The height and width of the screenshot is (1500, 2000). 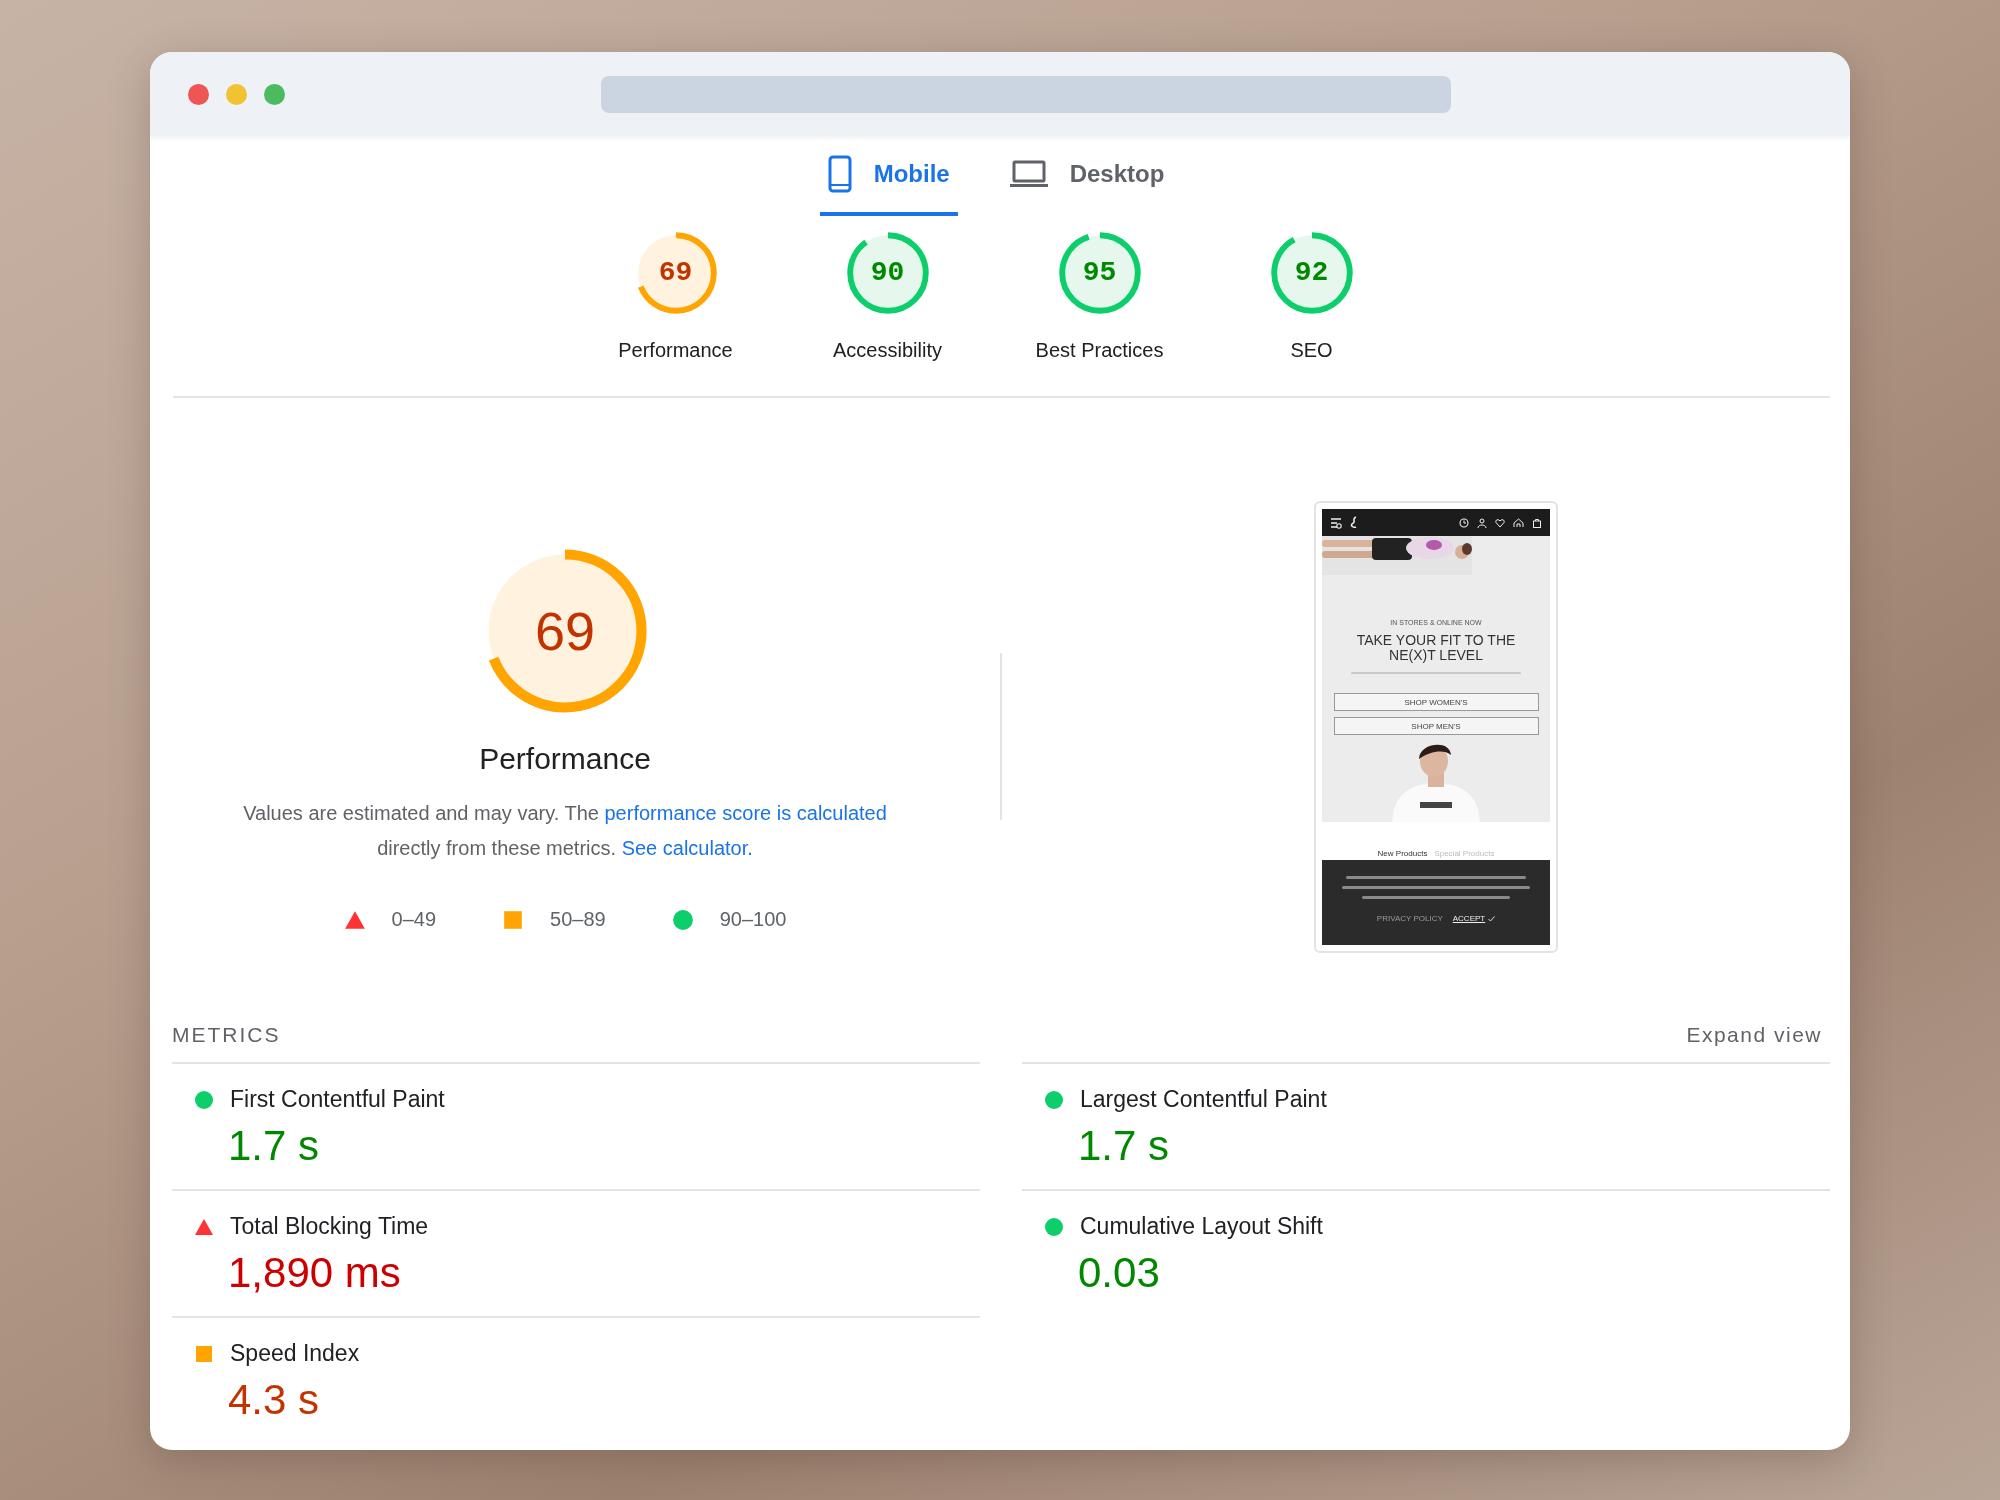 I want to click on text-link: See calculator., so click(x=687, y=848).